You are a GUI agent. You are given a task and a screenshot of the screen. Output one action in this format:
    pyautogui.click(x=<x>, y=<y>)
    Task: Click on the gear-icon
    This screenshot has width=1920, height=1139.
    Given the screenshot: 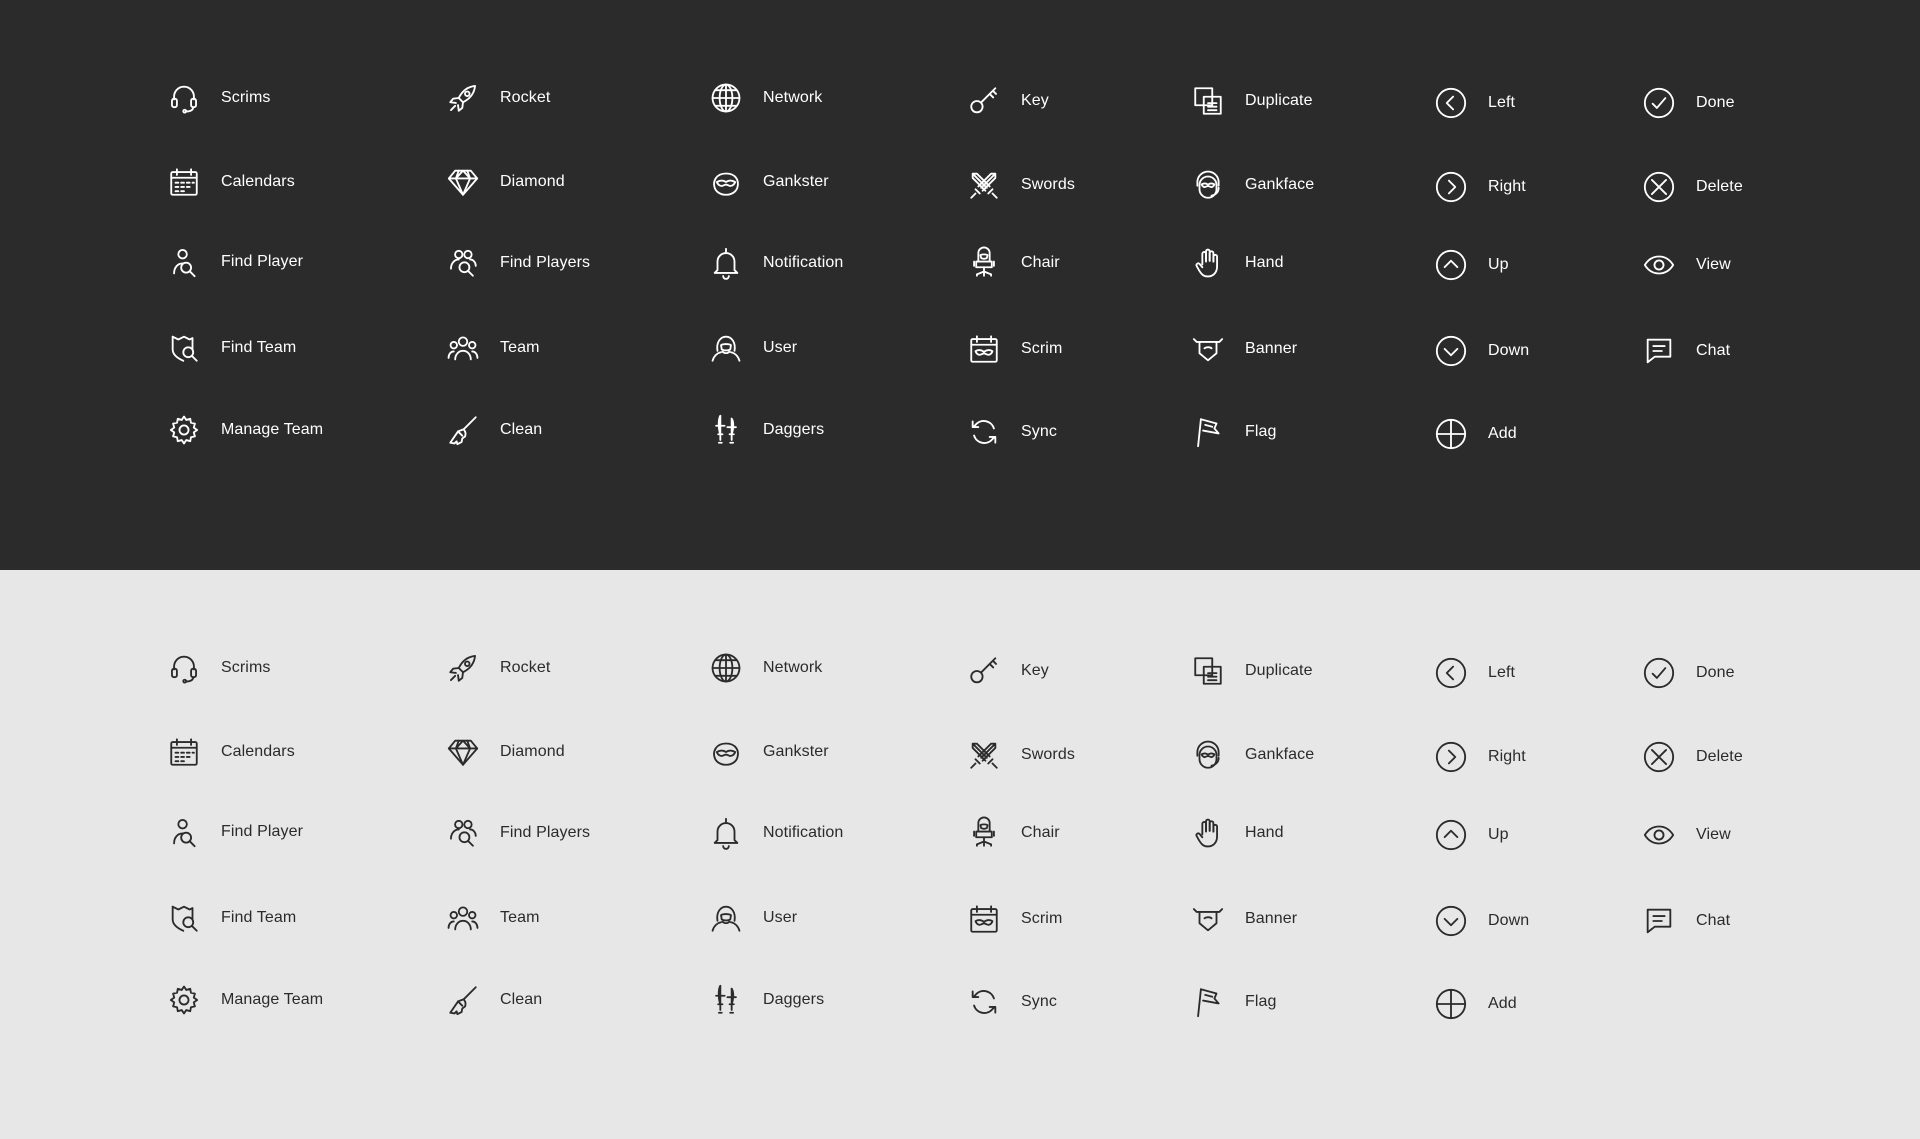 What is the action you would take?
    pyautogui.click(x=184, y=1000)
    